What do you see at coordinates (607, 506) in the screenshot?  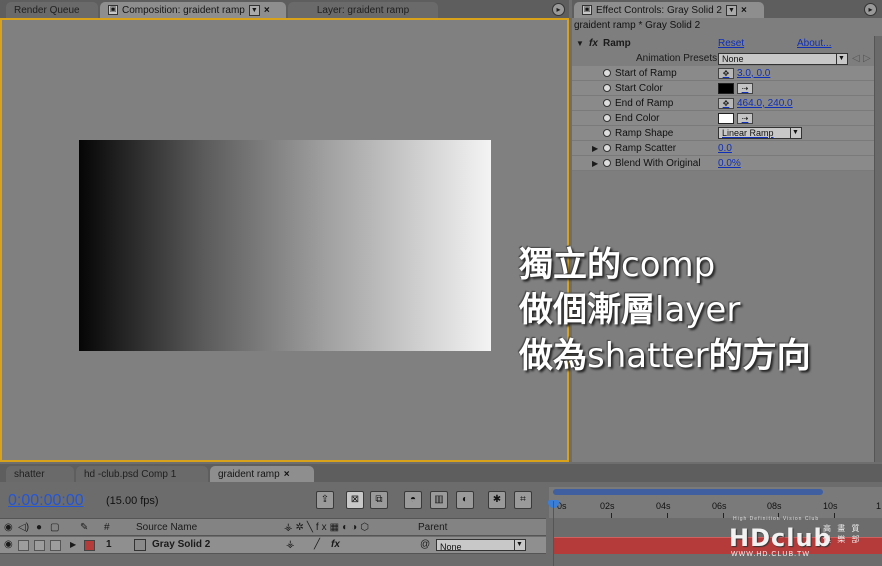 I see `ruler-tick: 02s` at bounding box center [607, 506].